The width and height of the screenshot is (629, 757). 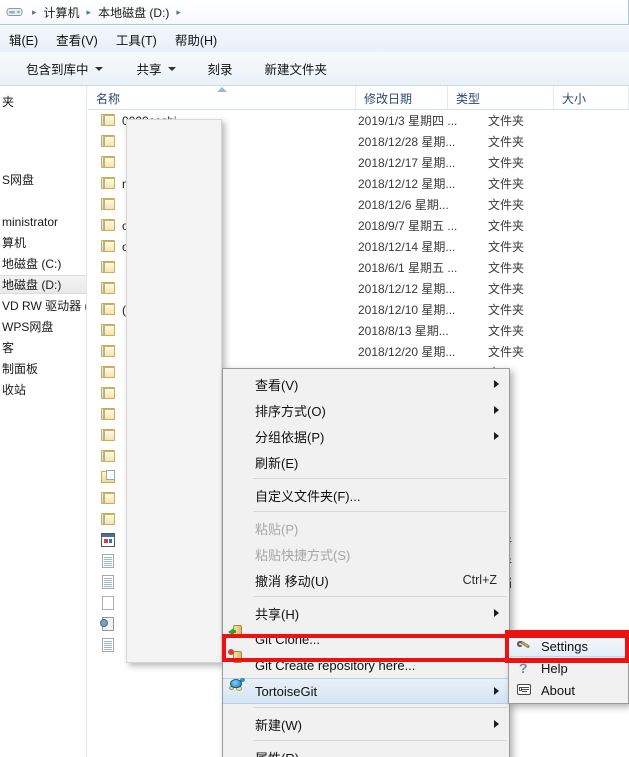 I want to click on submenu-item-0: Settings, so click(x=568, y=646).